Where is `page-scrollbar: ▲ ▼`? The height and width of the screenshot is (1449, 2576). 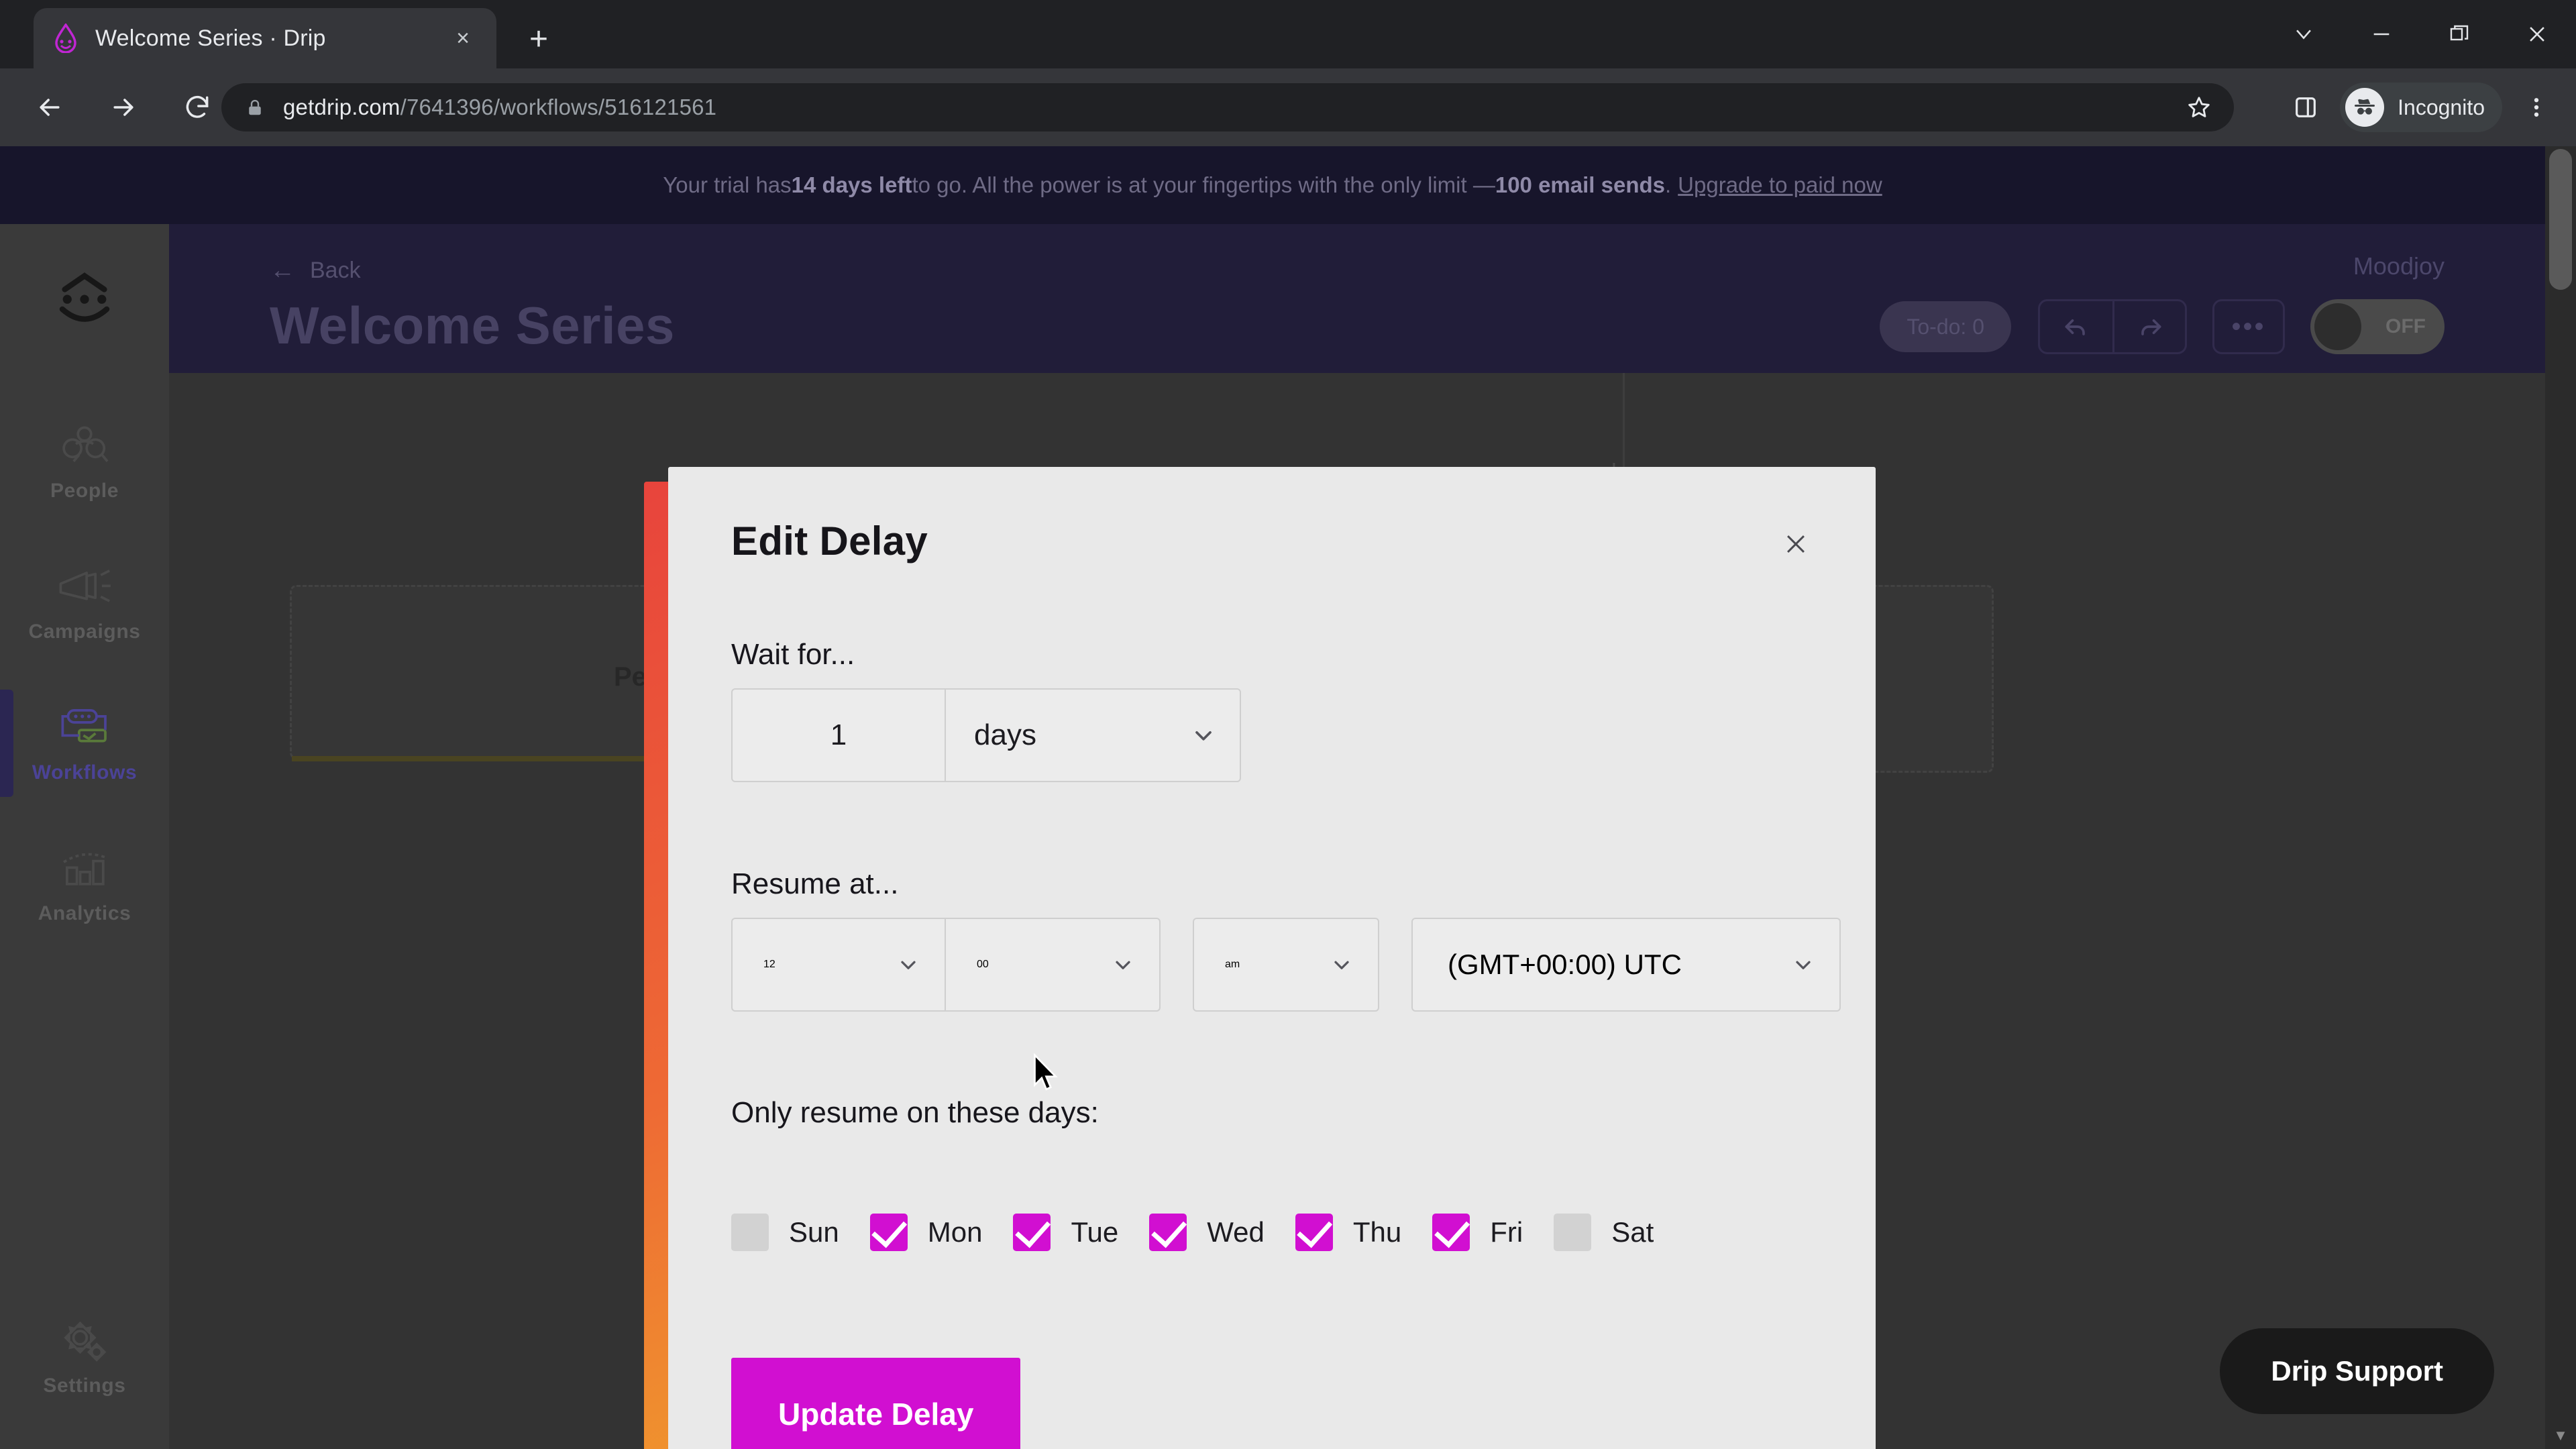
page-scrollbar: ▲ ▼ is located at coordinates (2560, 797).